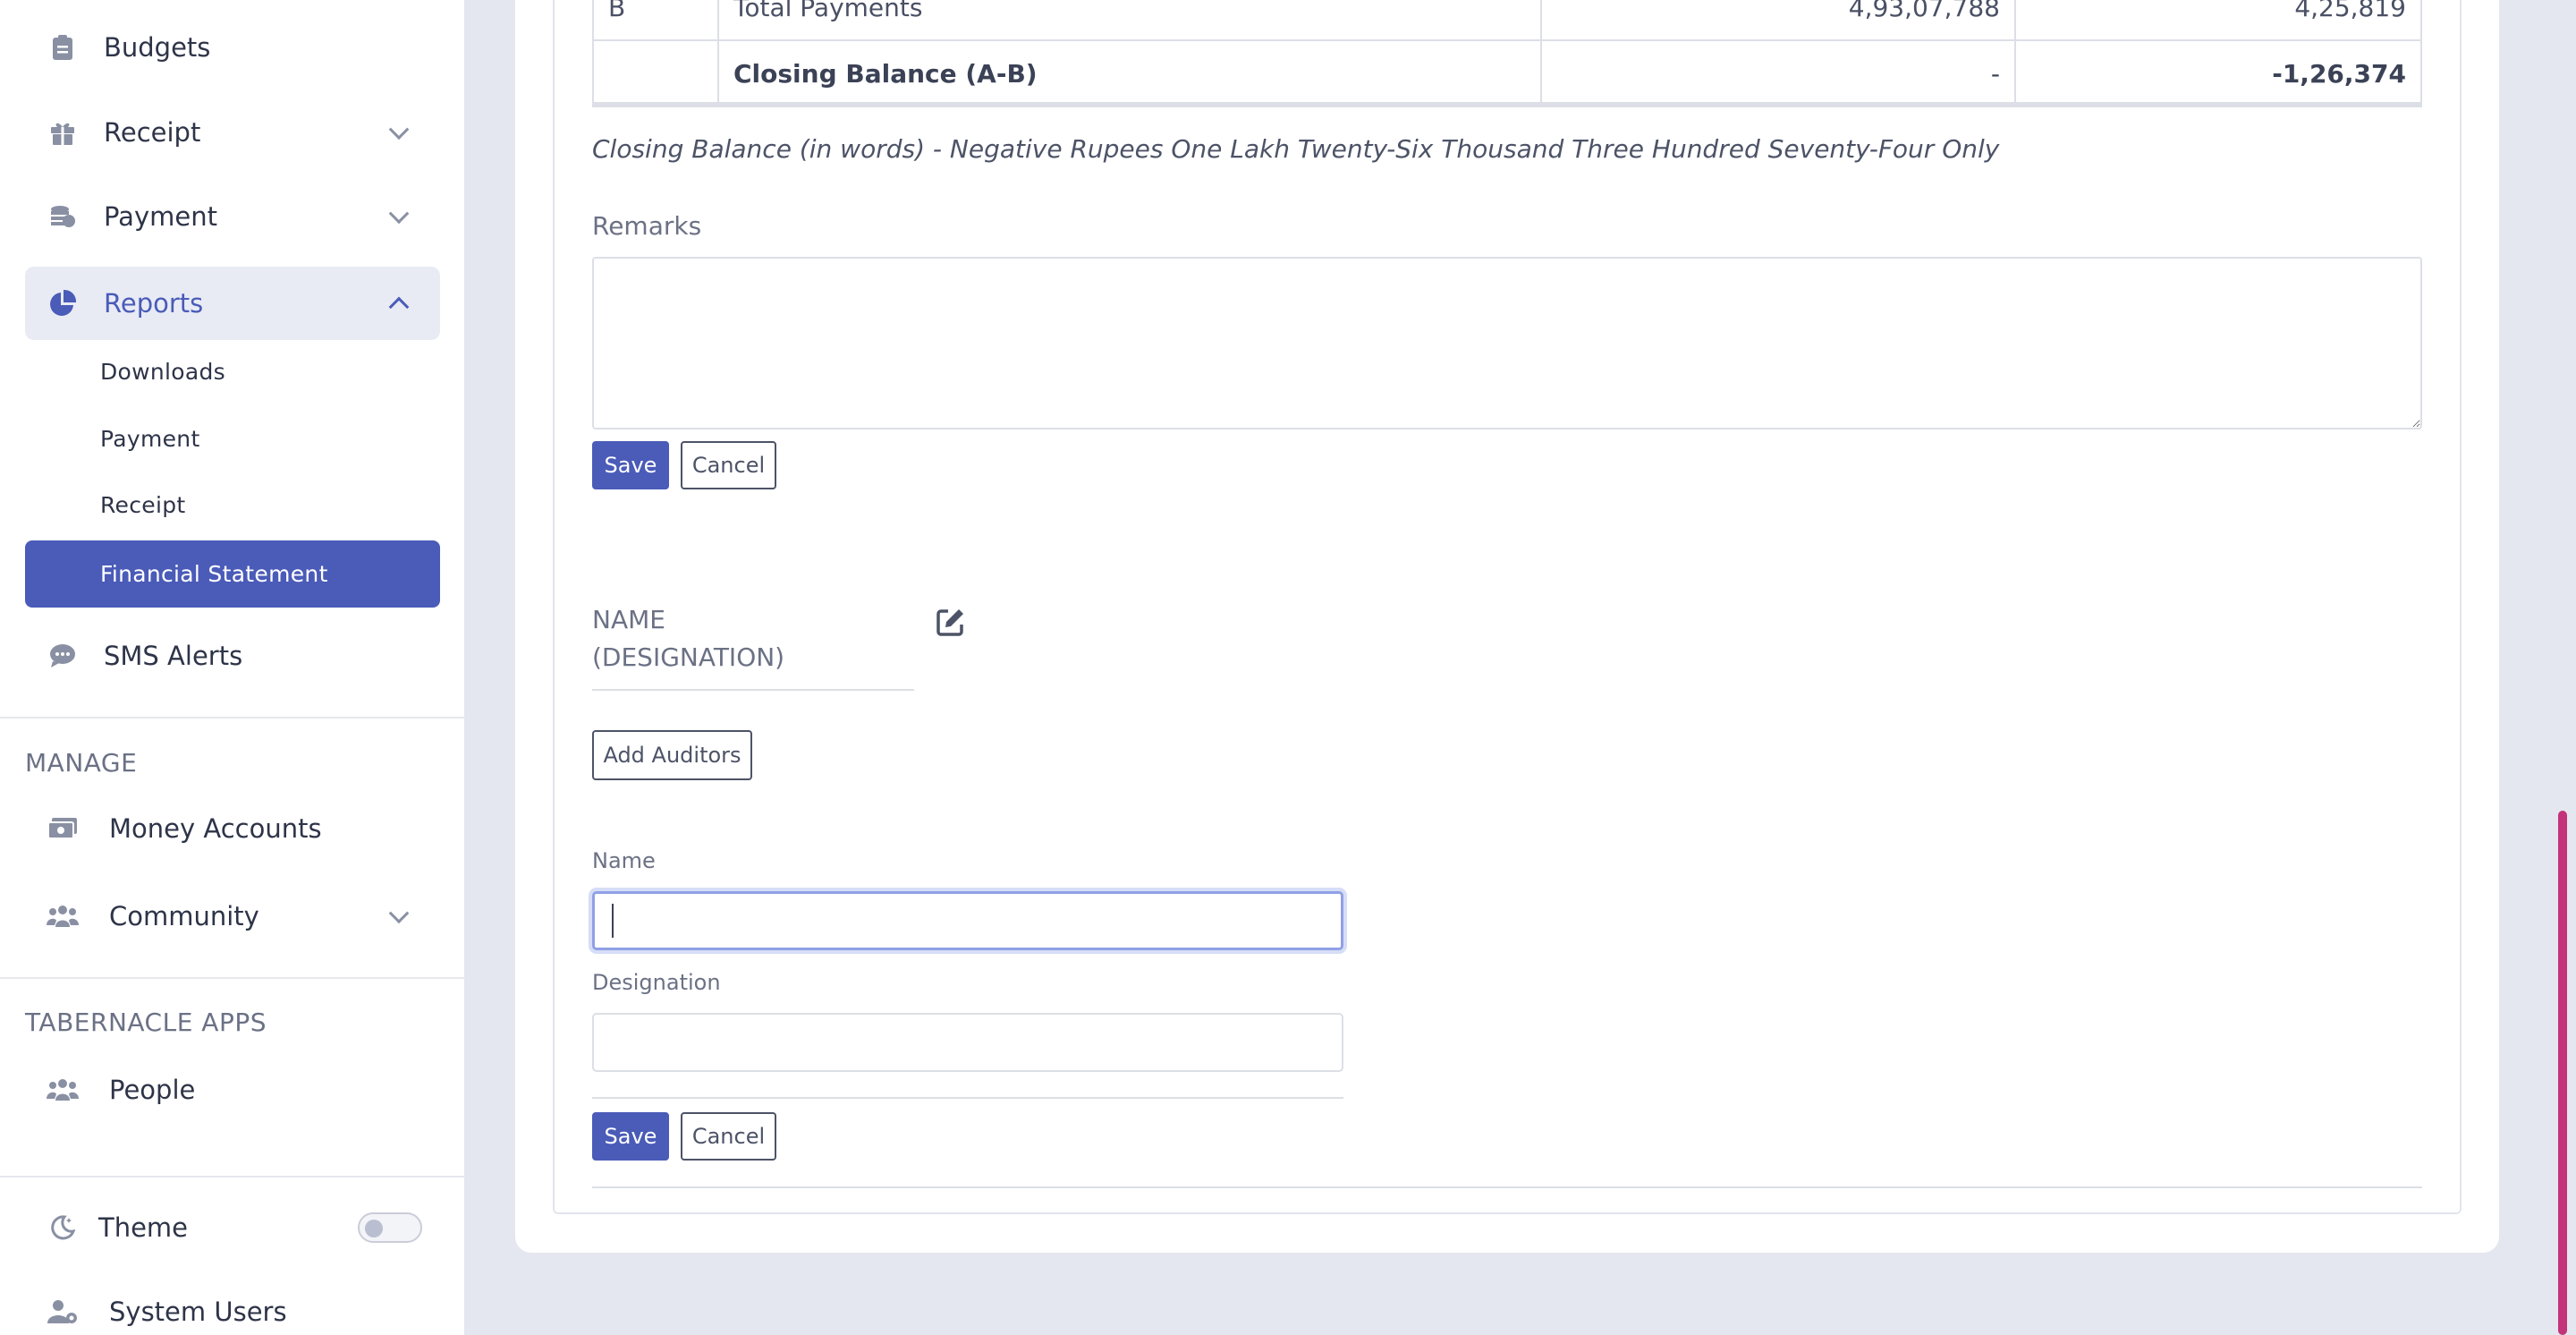 The width and height of the screenshot is (2576, 1335). Describe the element at coordinates (63, 132) in the screenshot. I see `gift-icon` at that location.